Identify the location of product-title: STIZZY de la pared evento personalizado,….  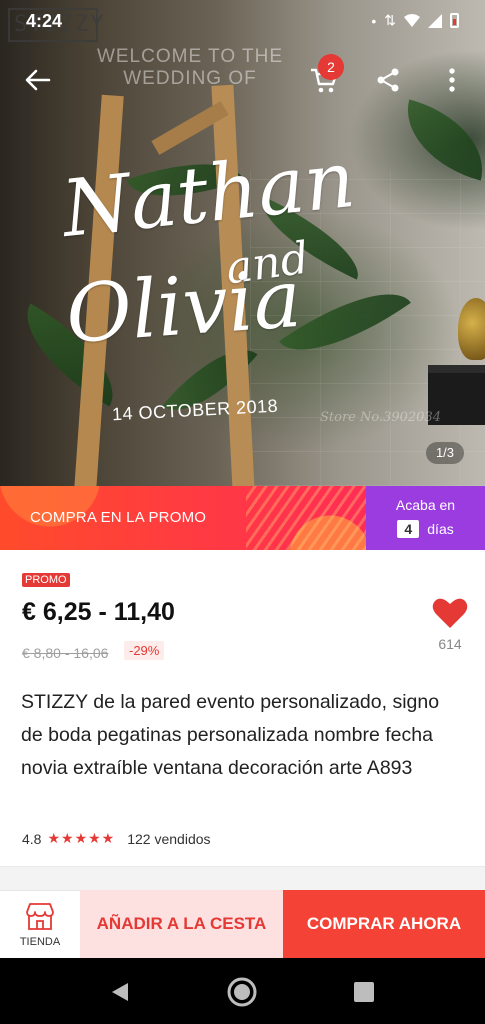
(230, 735).